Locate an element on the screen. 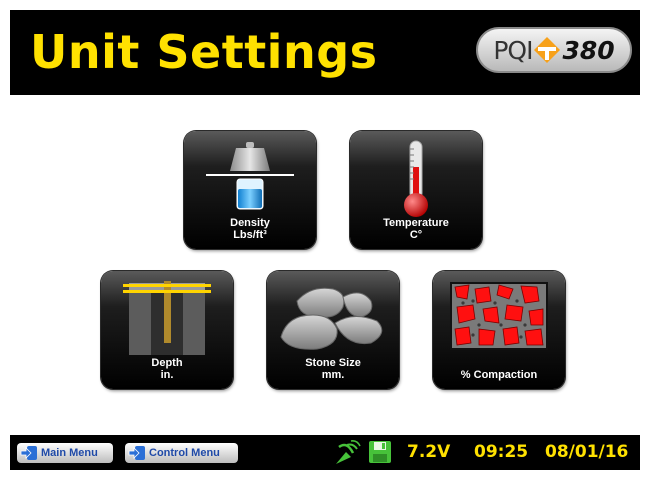 The height and width of the screenshot is (480, 650). satellite-gps-icon is located at coordinates (348, 452).